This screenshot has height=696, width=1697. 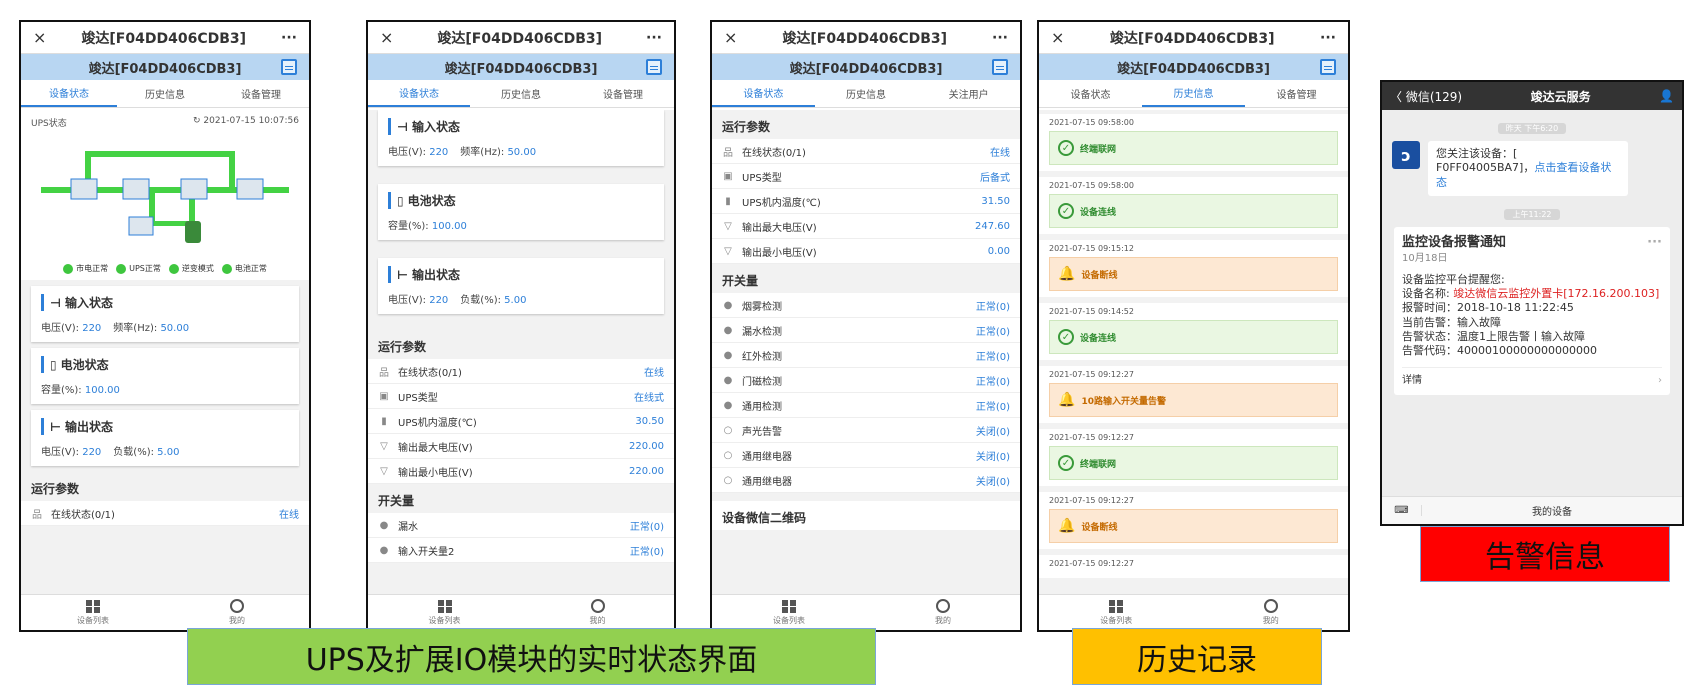 What do you see at coordinates (1193, 457) in the screenshot?
I see `history-item: 2021-07-15 09:12:27 ✓ 终端联网` at bounding box center [1193, 457].